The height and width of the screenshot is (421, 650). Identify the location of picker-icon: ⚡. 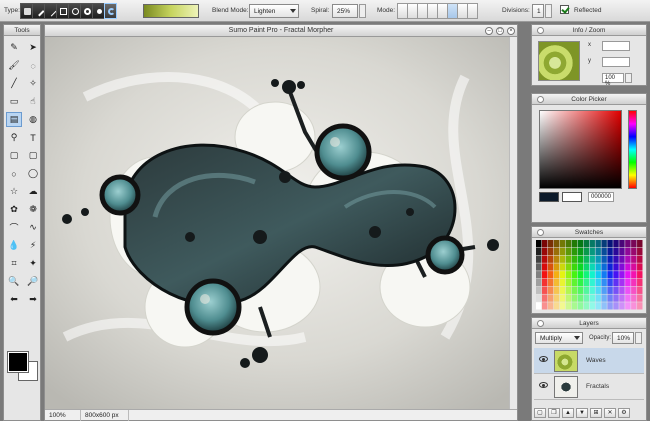
(33, 245).